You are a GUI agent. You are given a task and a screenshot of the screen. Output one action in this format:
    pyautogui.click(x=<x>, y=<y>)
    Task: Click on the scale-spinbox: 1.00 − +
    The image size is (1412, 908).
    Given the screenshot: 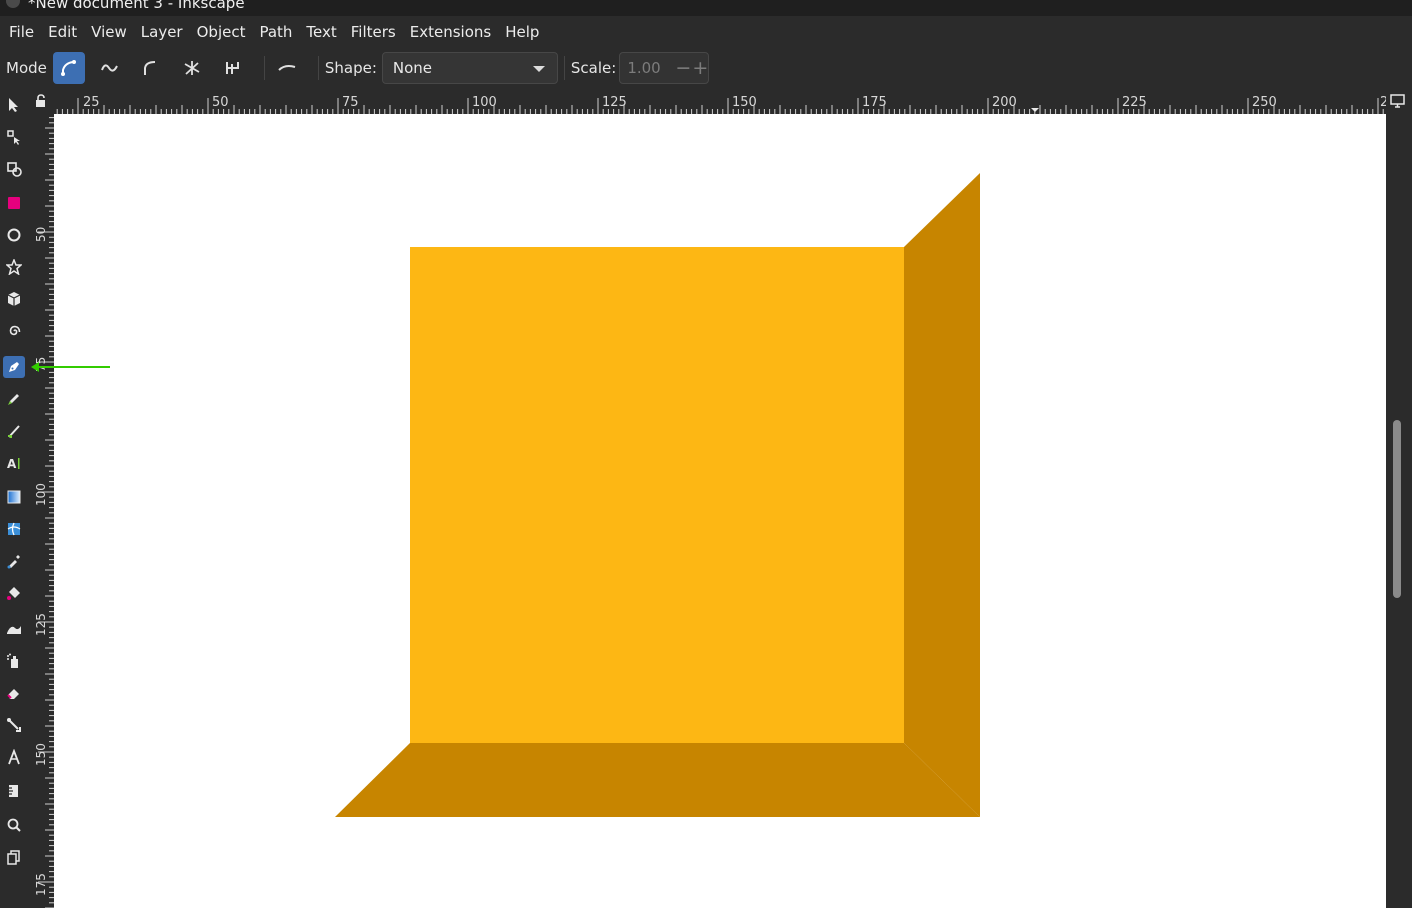 What is the action you would take?
    pyautogui.click(x=664, y=68)
    